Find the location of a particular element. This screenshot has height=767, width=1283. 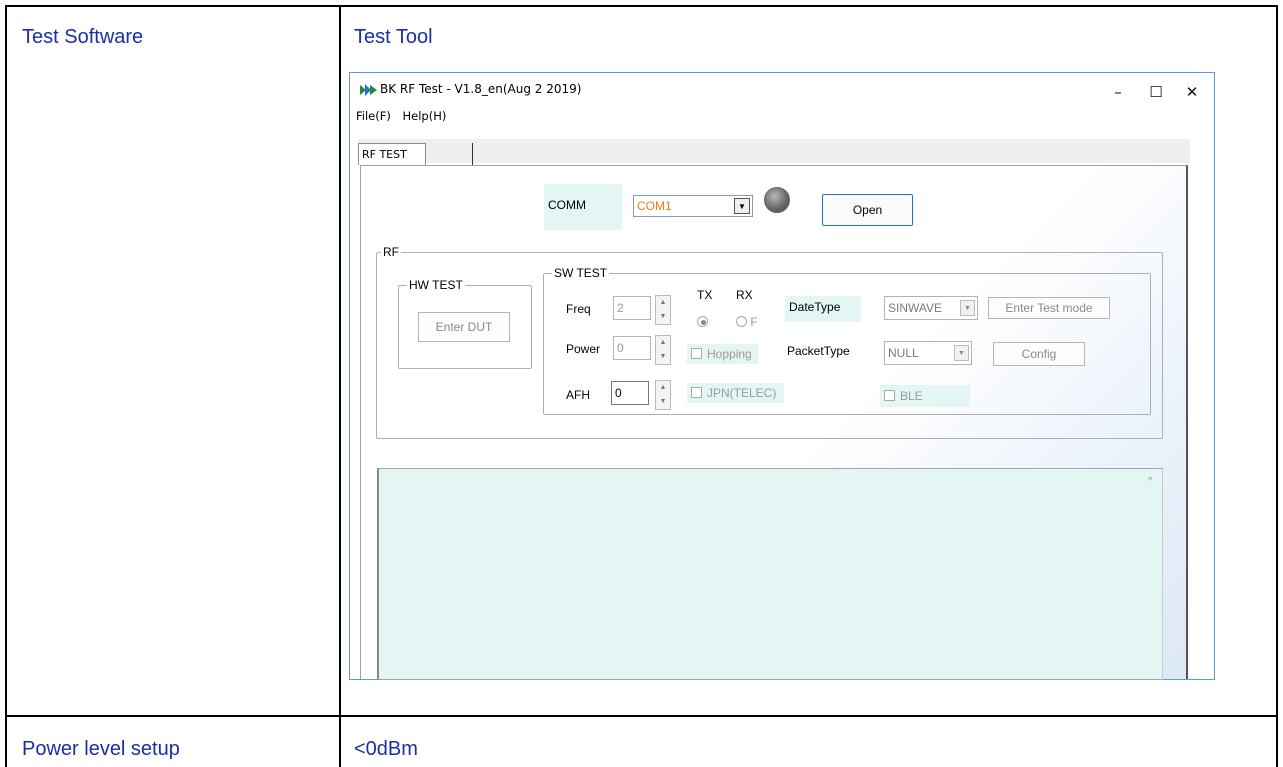

jpn-telec-checkbox: JPN(TELEC) is located at coordinates (736, 393).